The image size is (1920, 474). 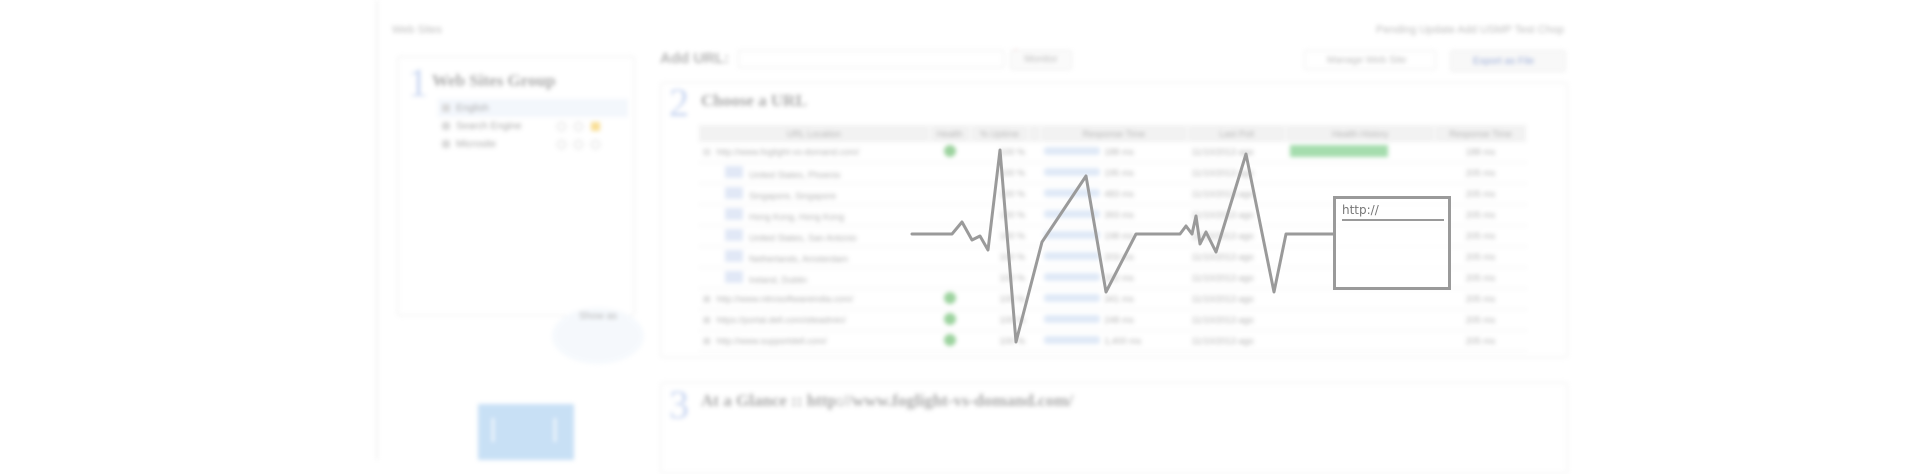 What do you see at coordinates (950, 133) in the screenshot?
I see `column-header: Health` at bounding box center [950, 133].